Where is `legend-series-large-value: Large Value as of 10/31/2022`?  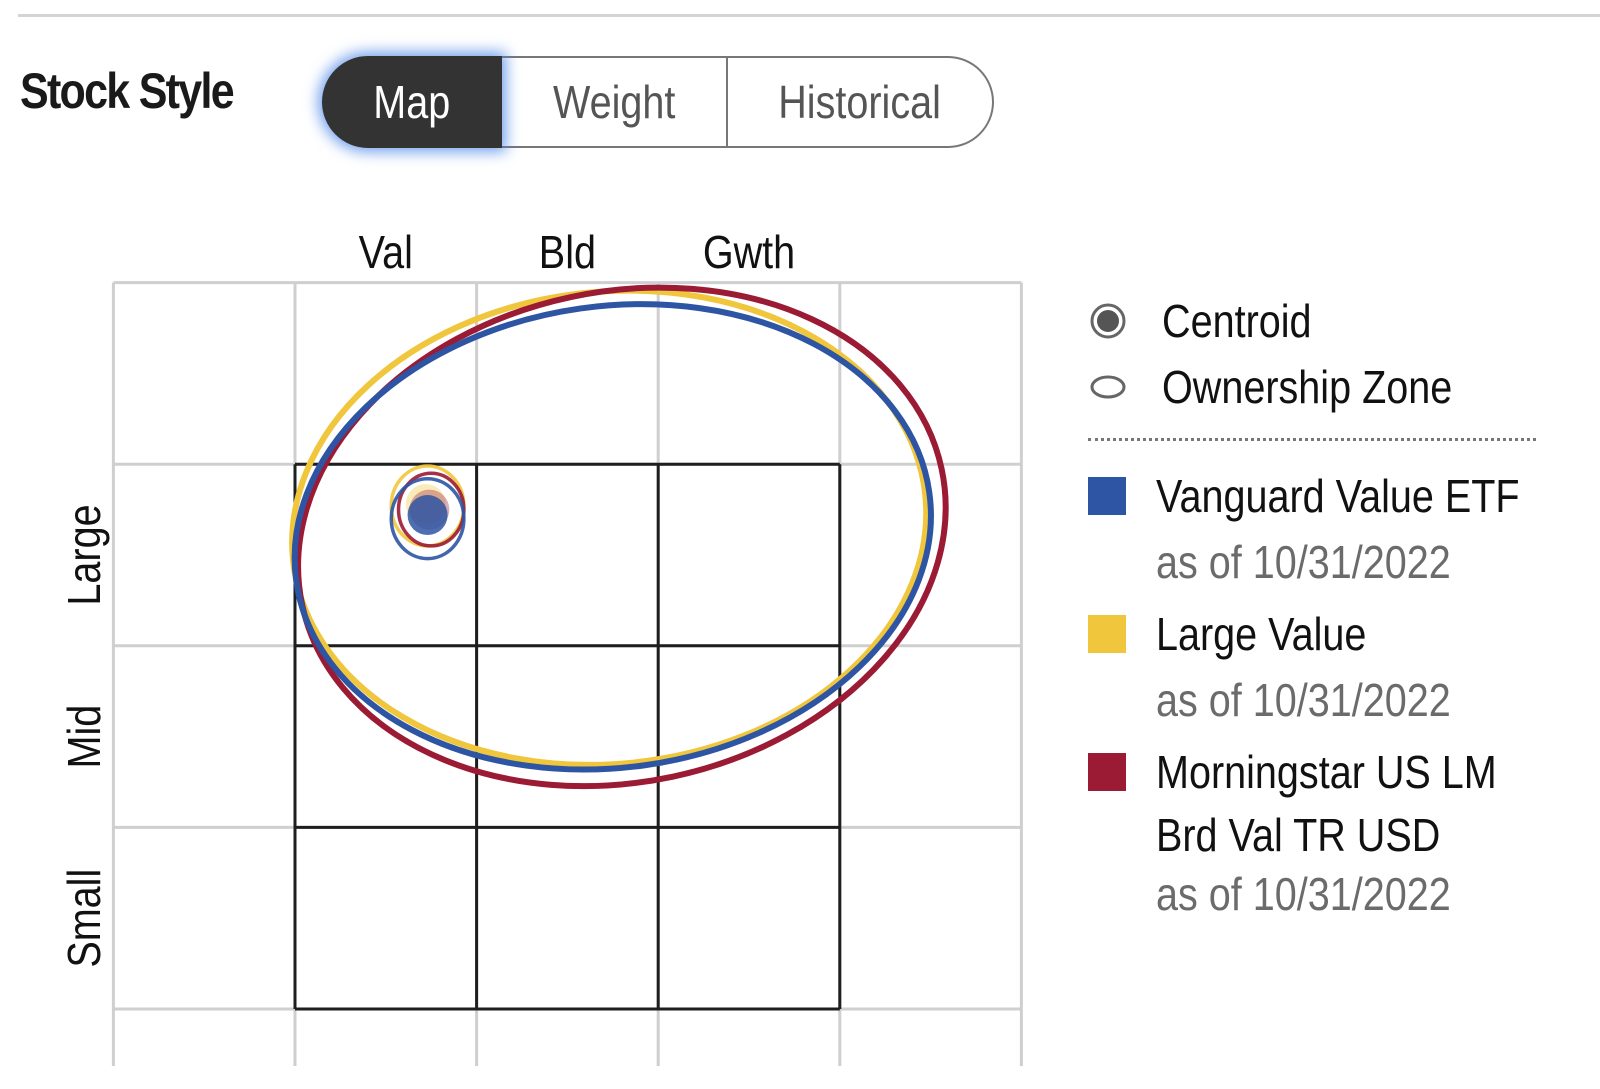
legend-series-large-value: Large Value as of 10/31/2022 is located at coordinates (1318, 667).